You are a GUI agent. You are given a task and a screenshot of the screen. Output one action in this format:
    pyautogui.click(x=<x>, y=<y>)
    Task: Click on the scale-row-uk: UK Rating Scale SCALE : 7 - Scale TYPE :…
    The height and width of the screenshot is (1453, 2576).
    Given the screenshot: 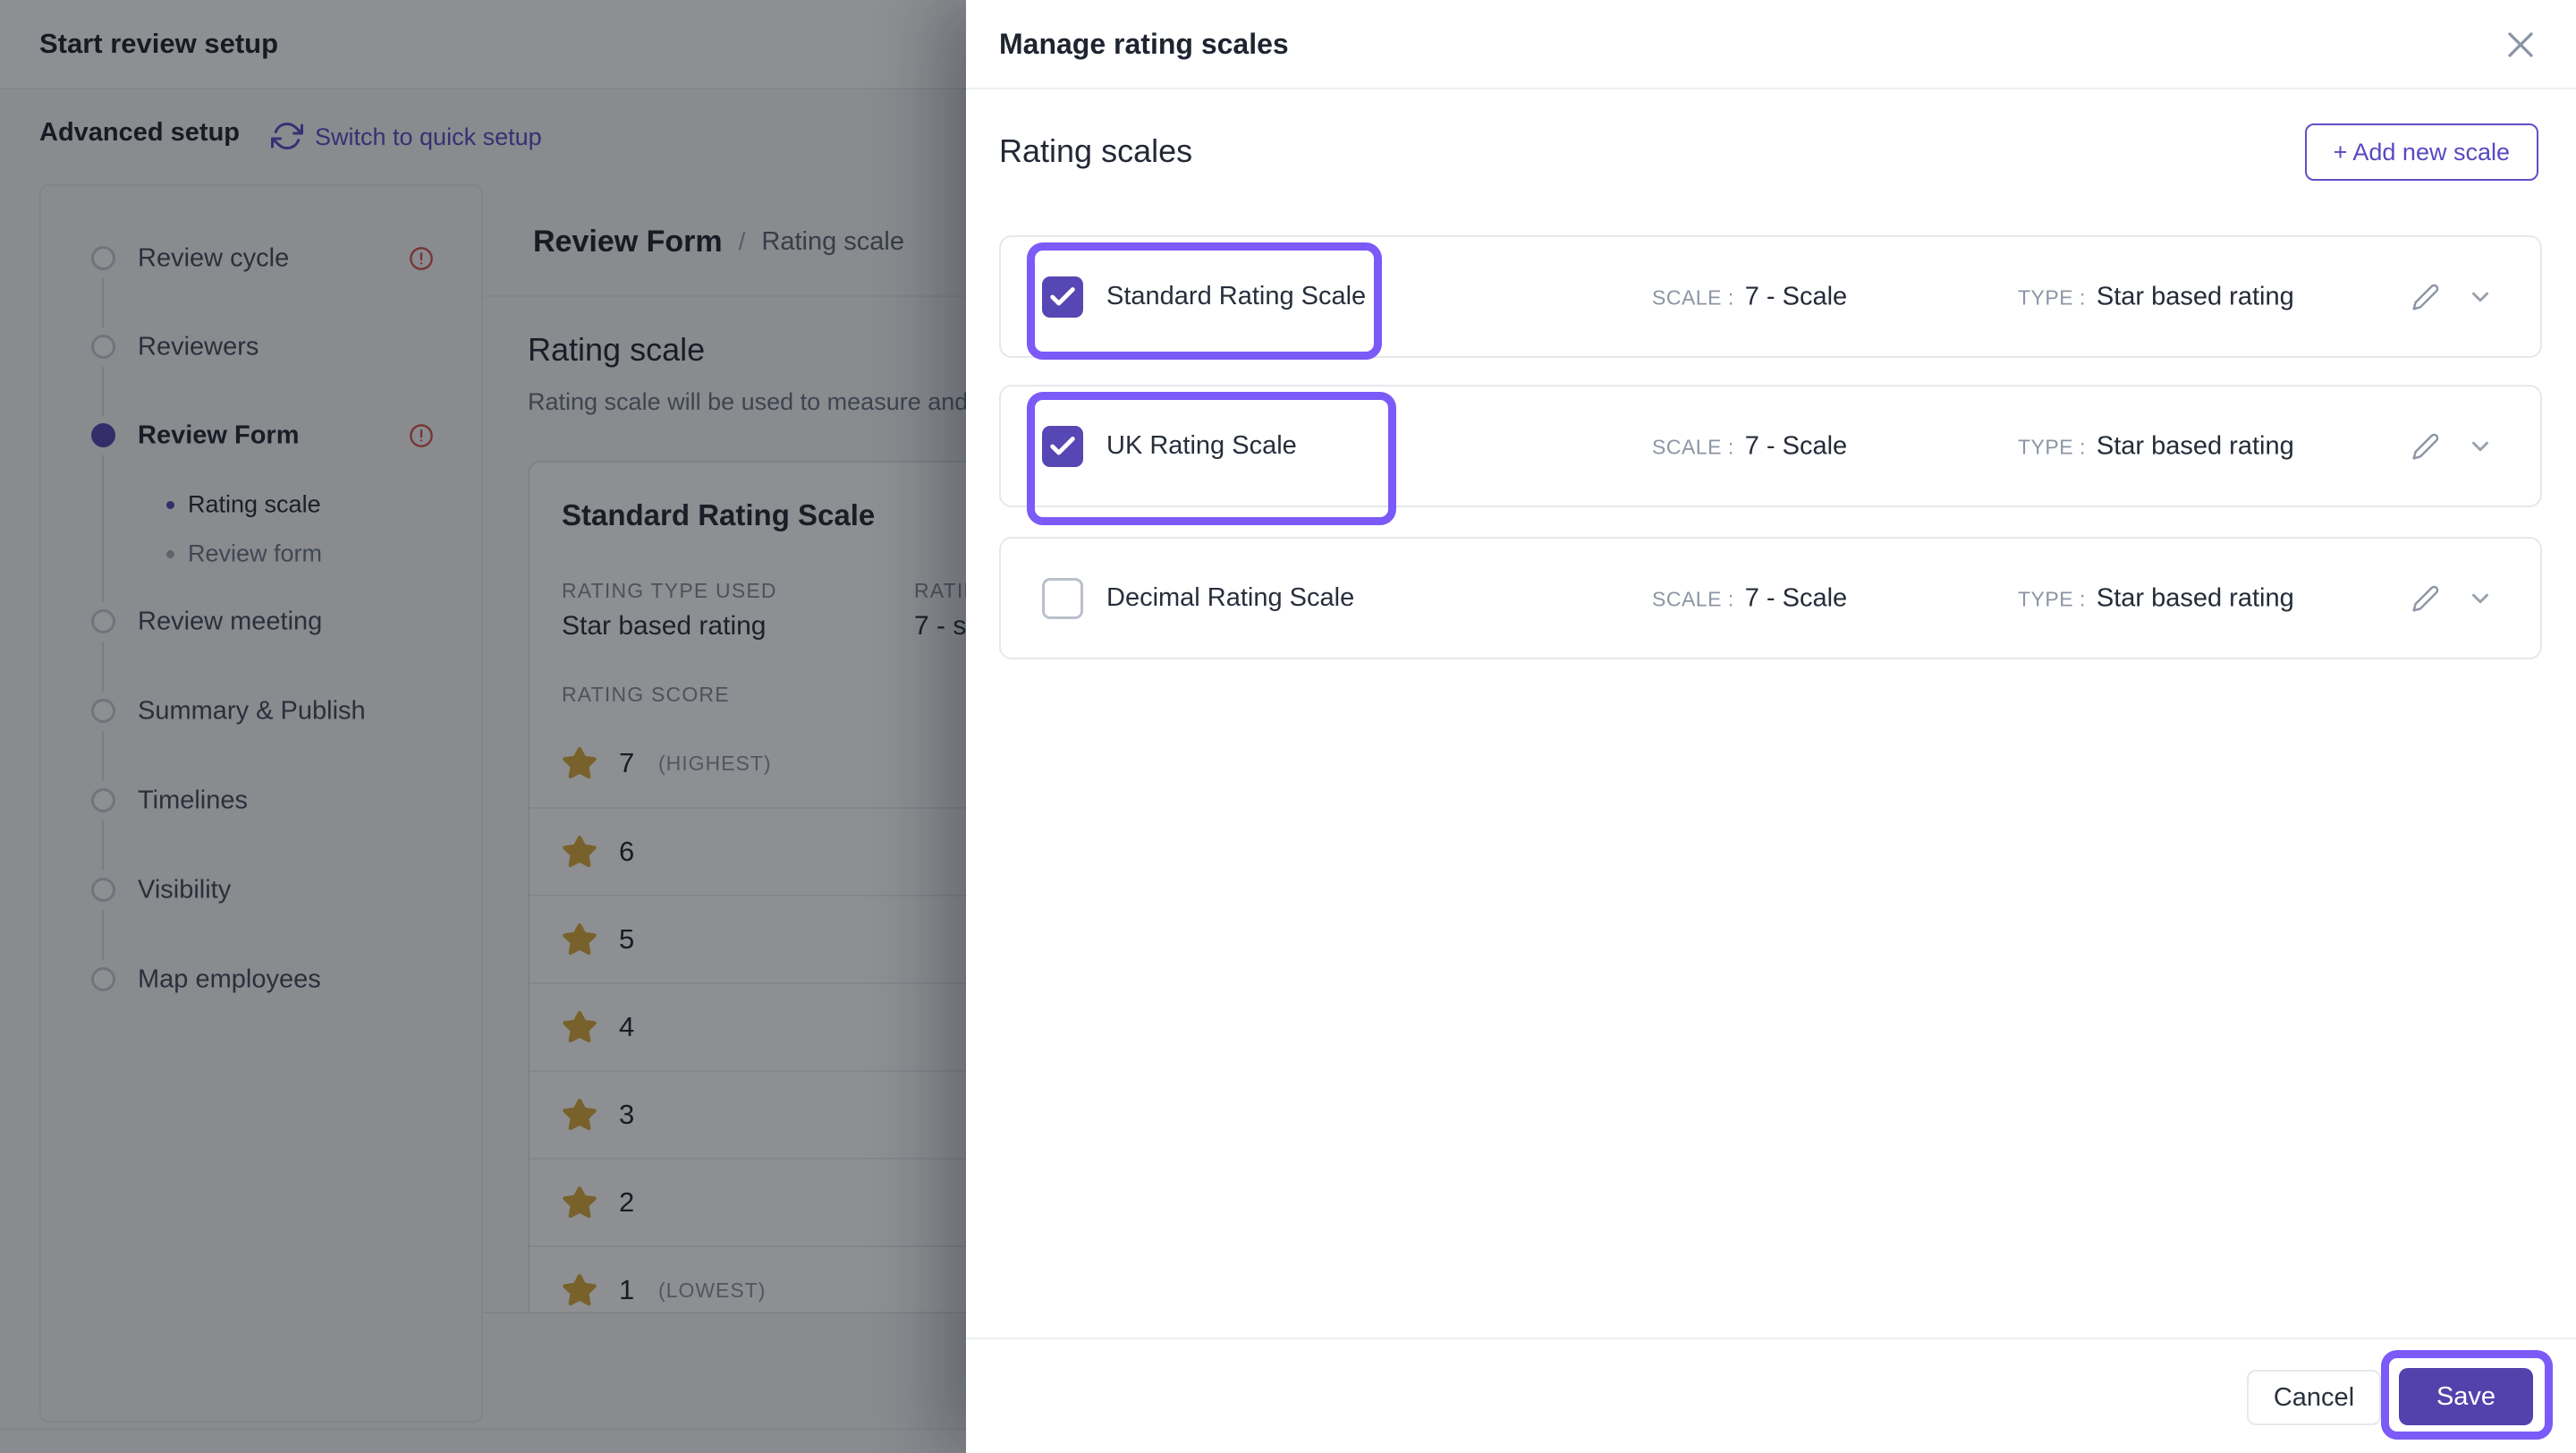 What is the action you would take?
    pyautogui.click(x=1770, y=446)
    